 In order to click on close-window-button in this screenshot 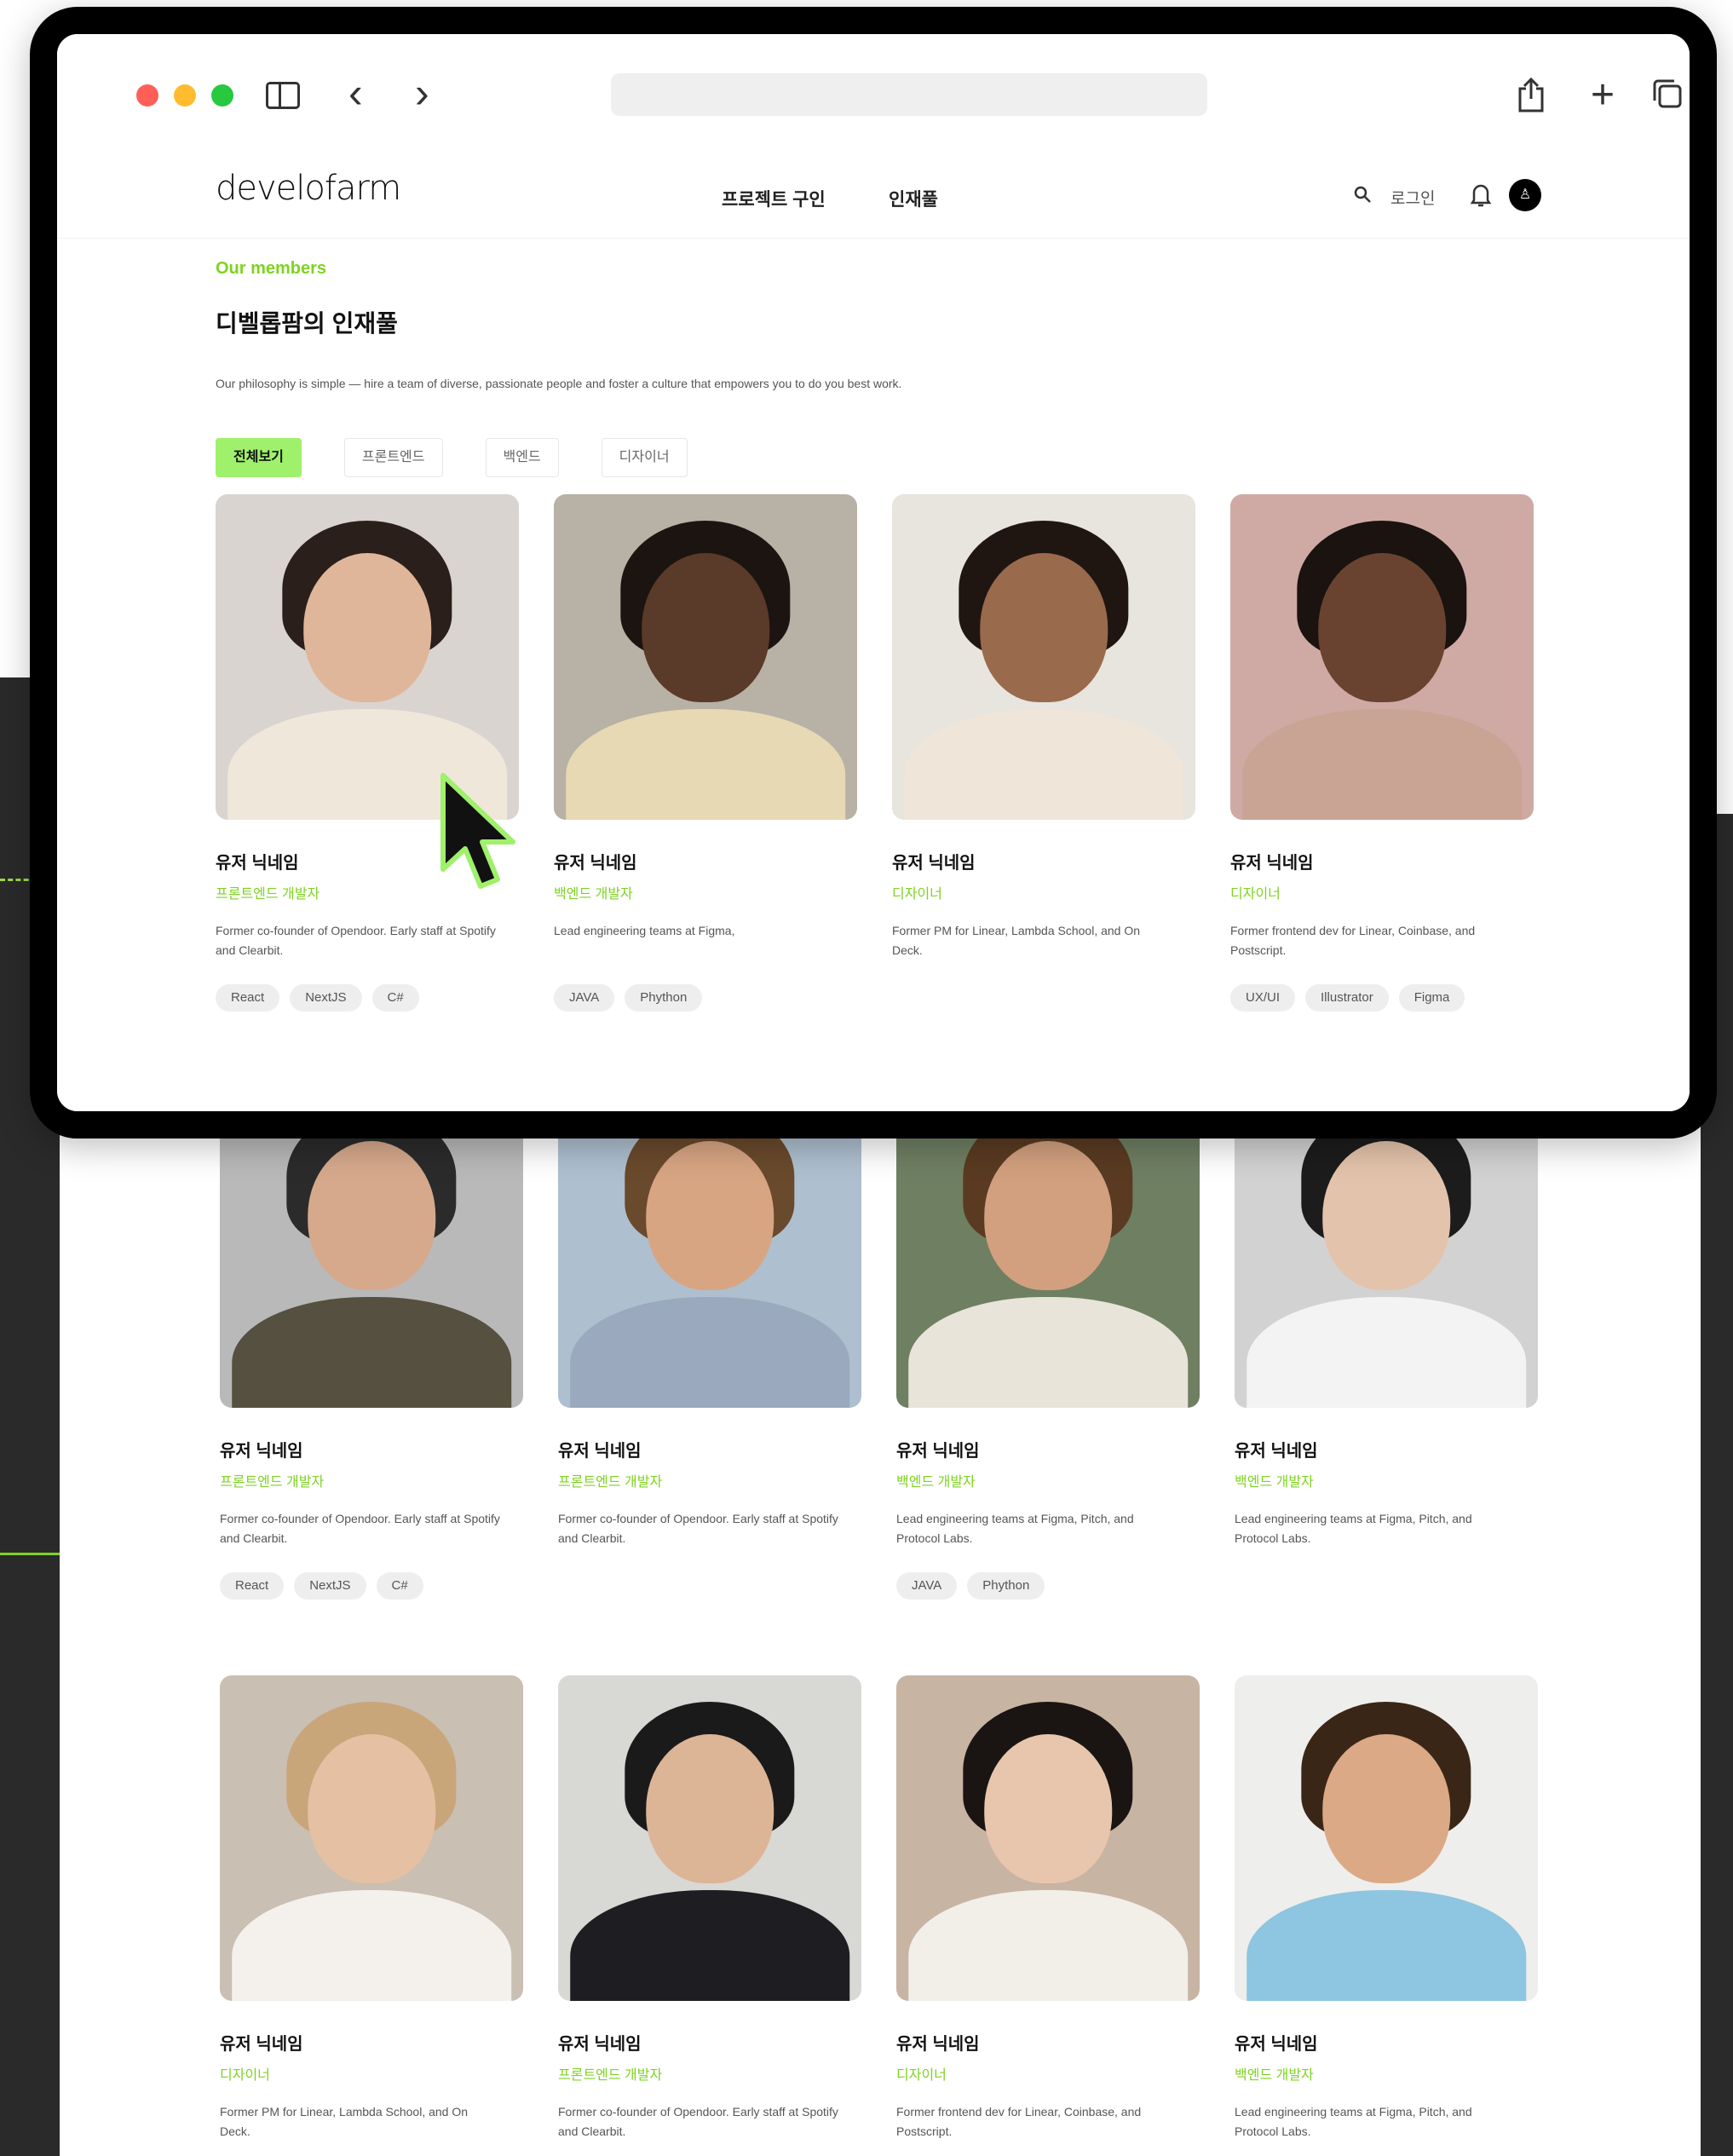, I will do `click(147, 96)`.